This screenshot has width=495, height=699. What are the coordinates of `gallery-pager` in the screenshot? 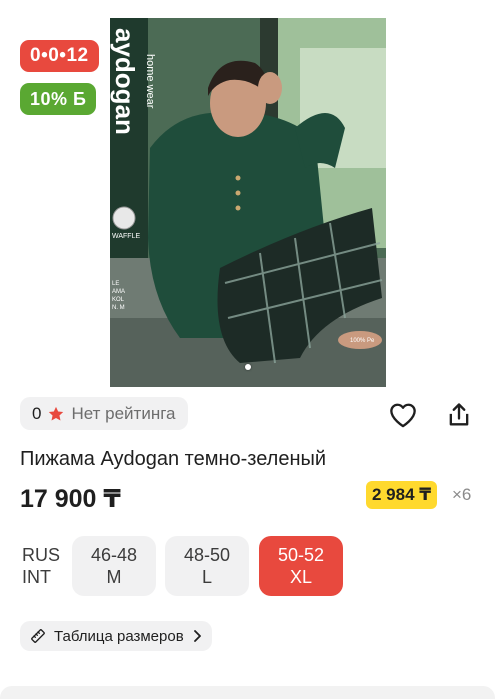 It's located at (248, 367).